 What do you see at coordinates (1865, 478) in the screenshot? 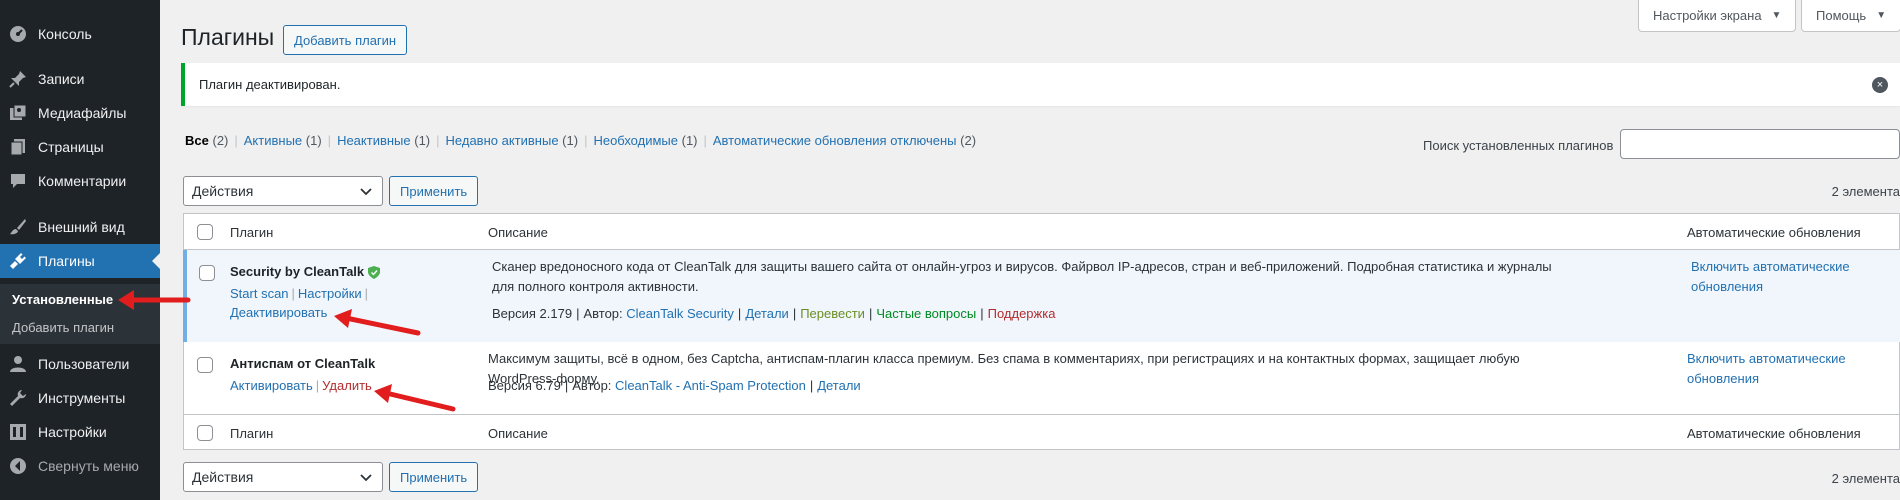
I see `items-count-bottom: 2 элемента` at bounding box center [1865, 478].